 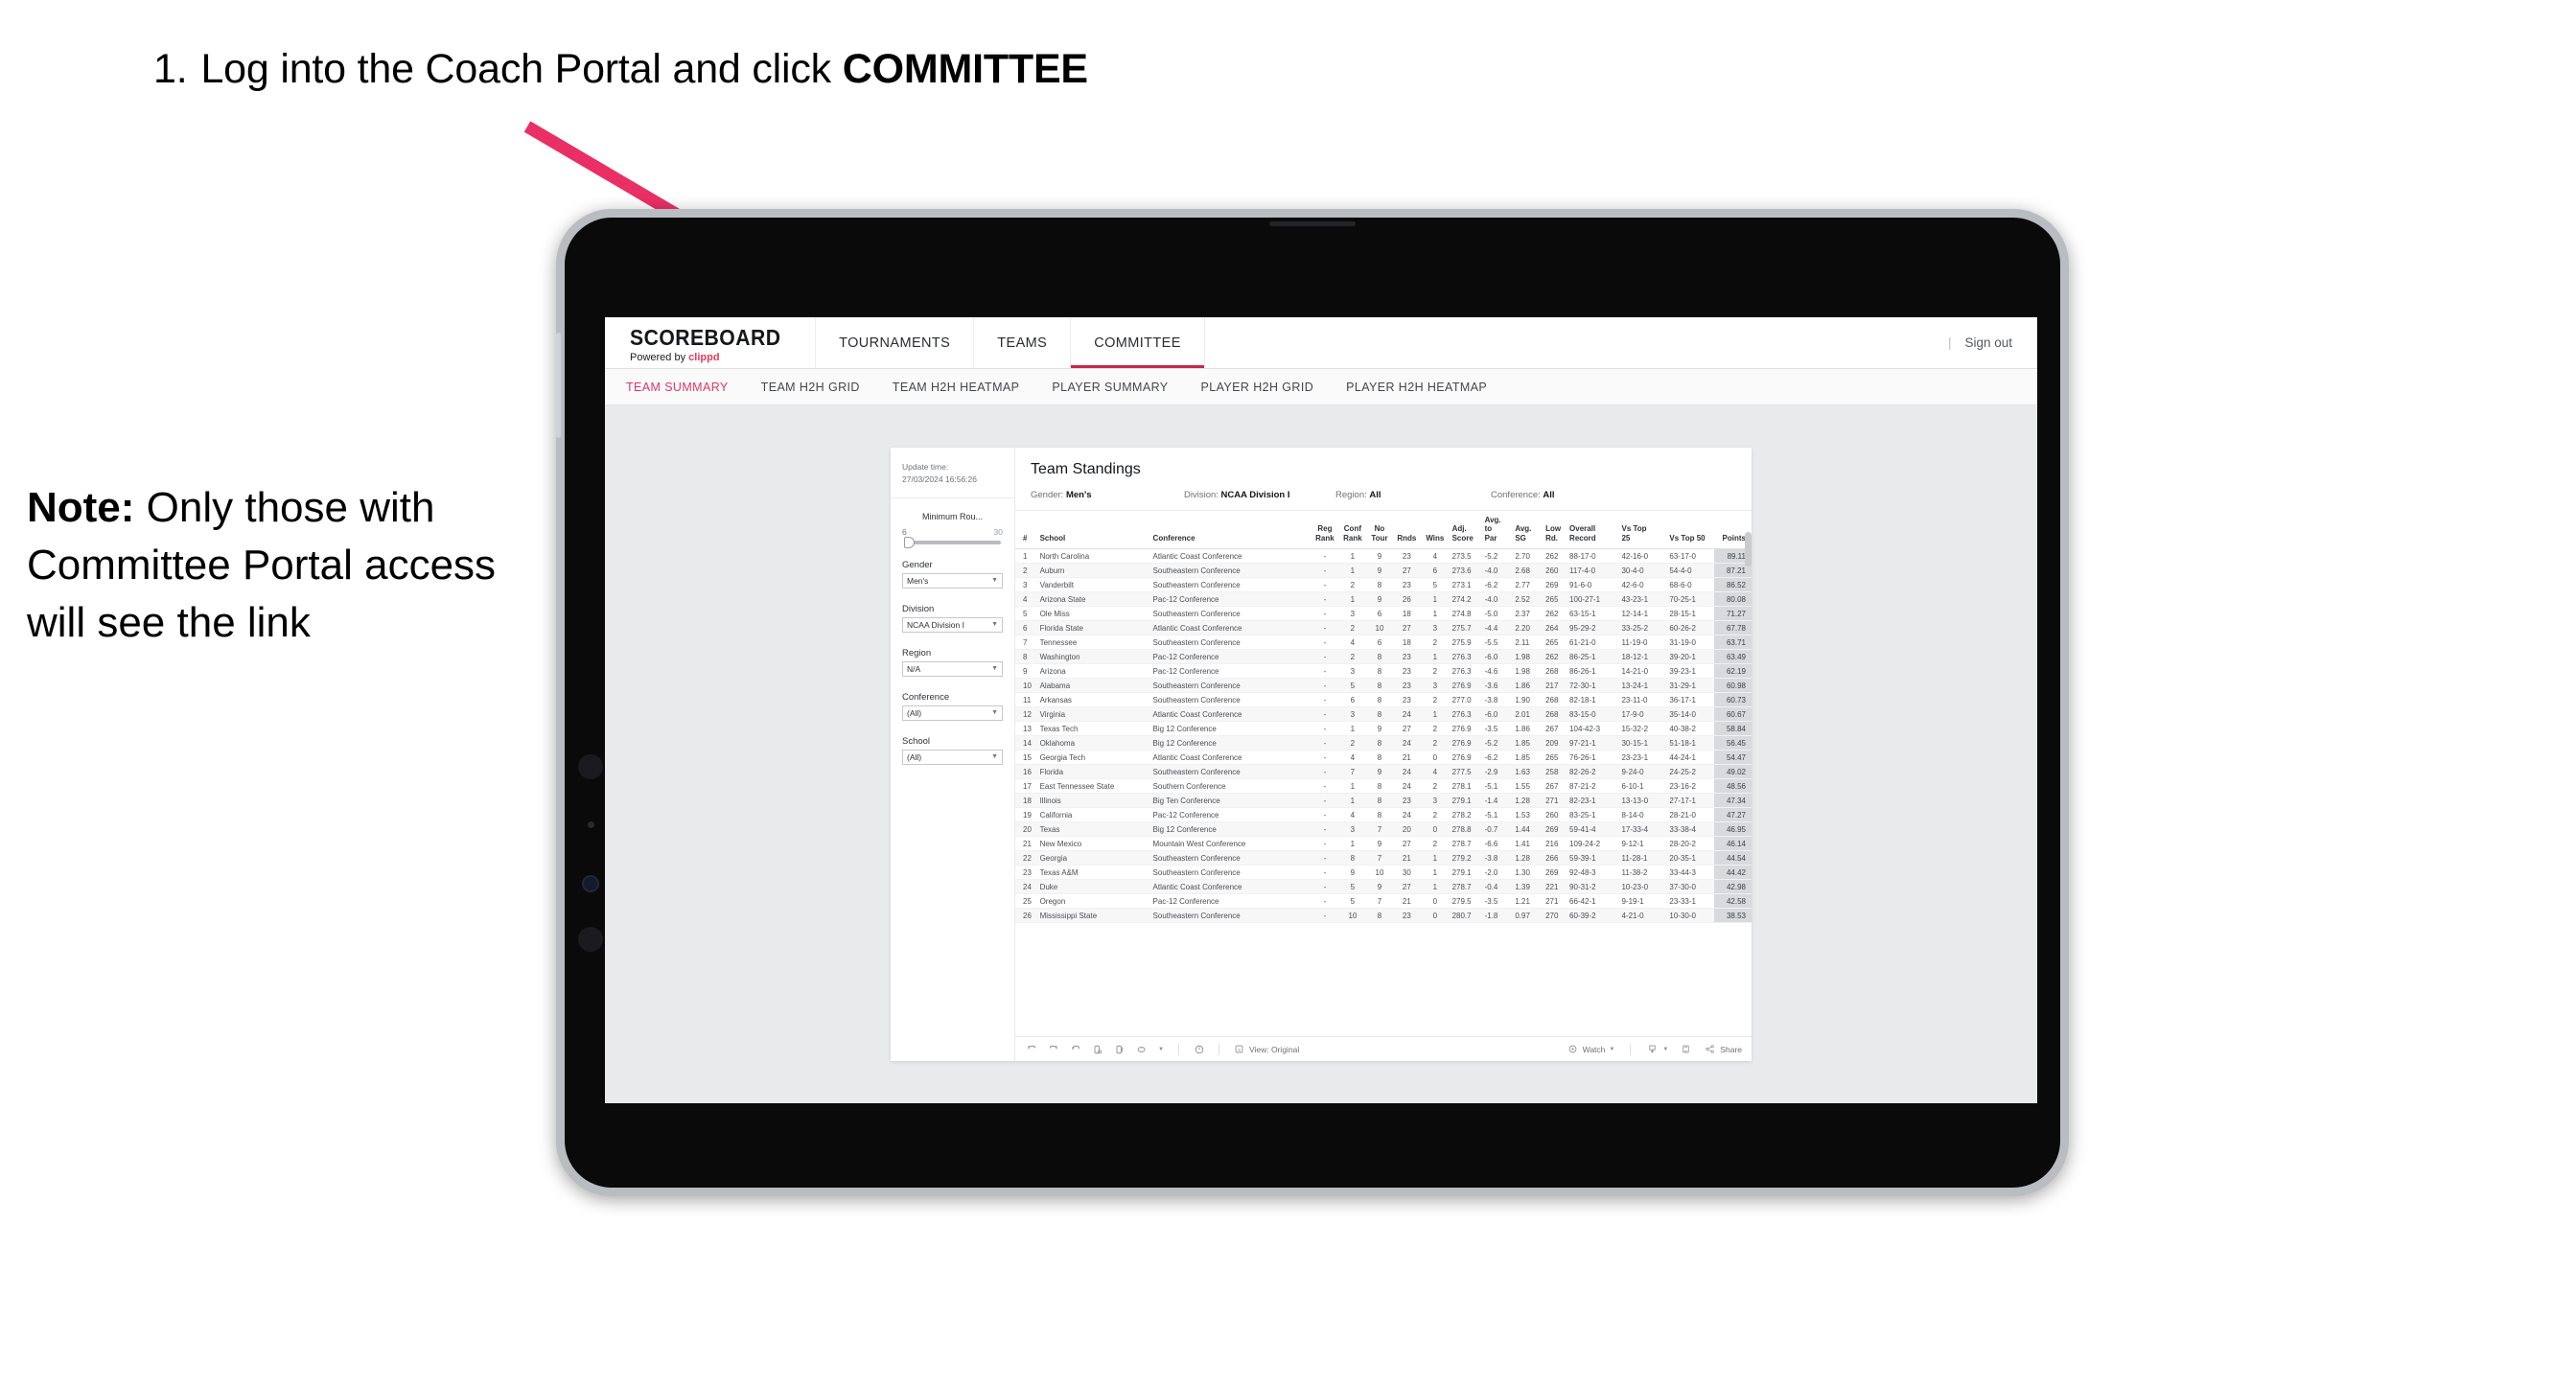 I want to click on table-cell: 60.67, so click(x=1733, y=715).